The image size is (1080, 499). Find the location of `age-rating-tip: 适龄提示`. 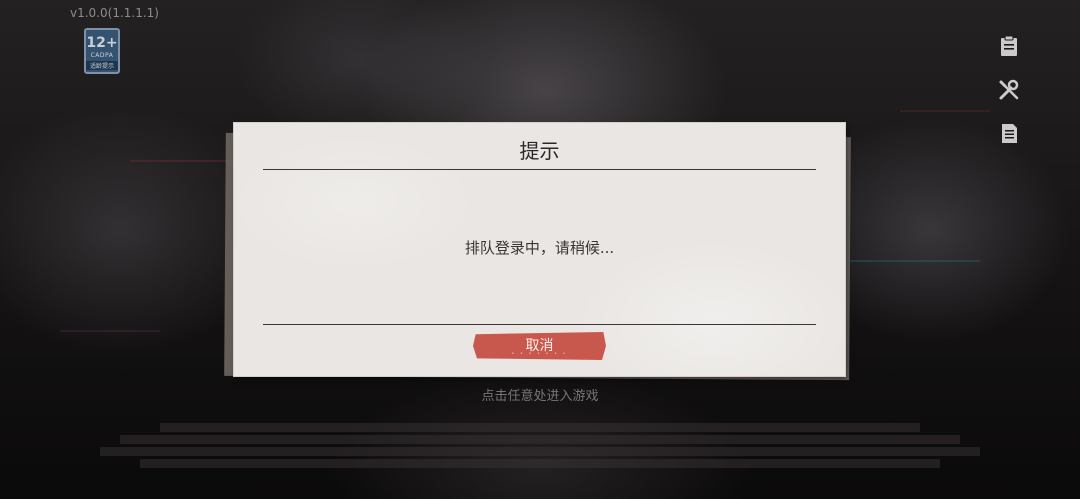

age-rating-tip: 适龄提示 is located at coordinates (102, 65).